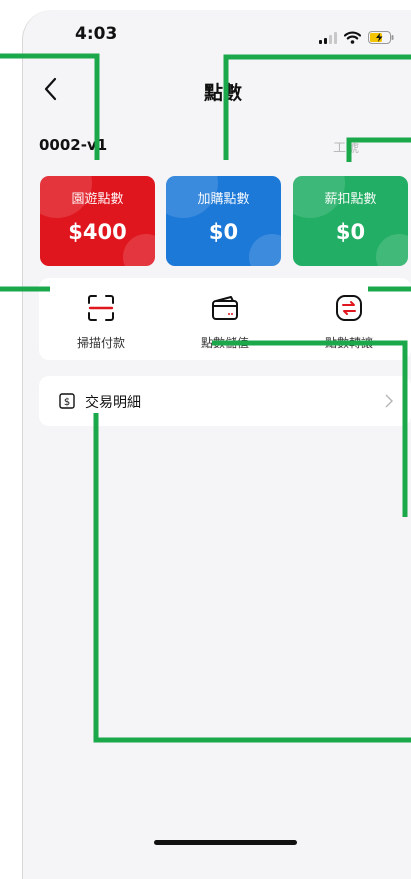 Image resolution: width=411 pixels, height=879 pixels. I want to click on home-indicator, so click(225, 842).